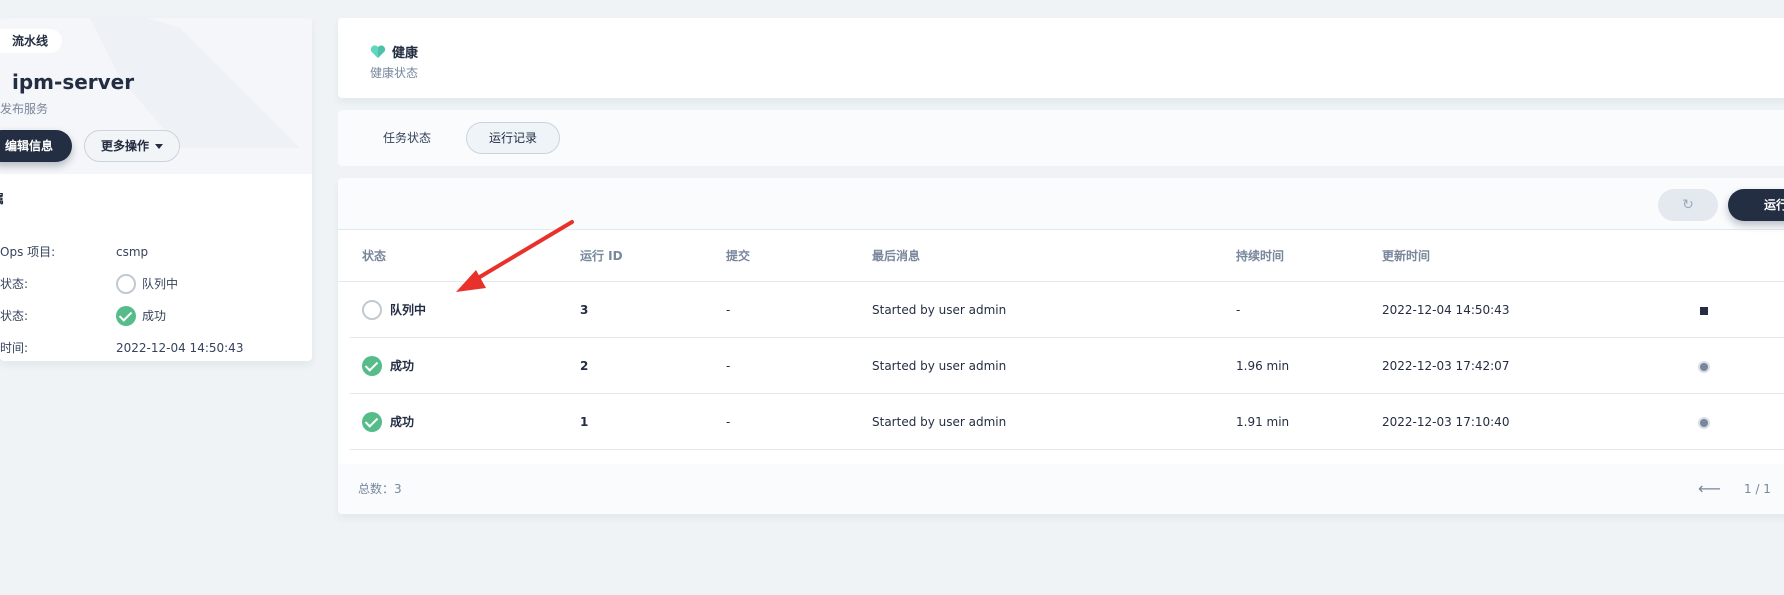  Describe the element at coordinates (1260, 256) in the screenshot. I see `column-header-duration: 持续时间` at that location.